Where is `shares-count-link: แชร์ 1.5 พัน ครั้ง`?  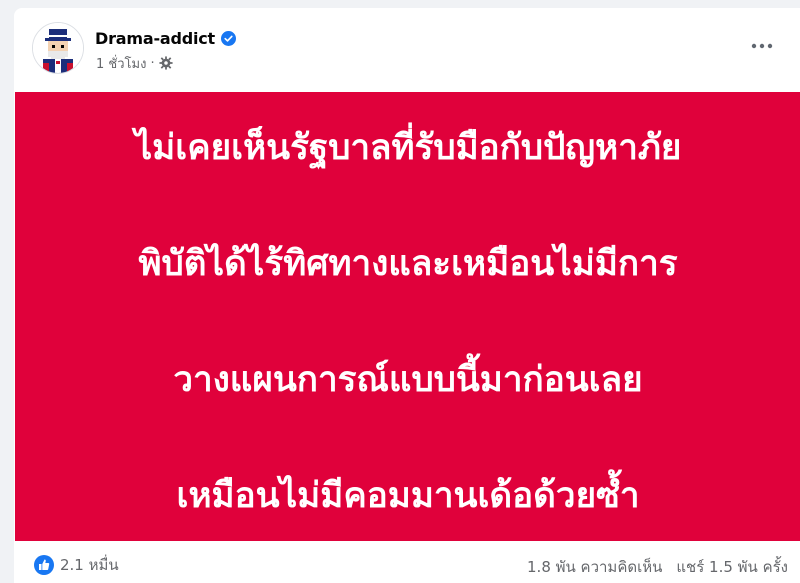 shares-count-link: แชร์ 1.5 พัน ครั้ง is located at coordinates (732, 567).